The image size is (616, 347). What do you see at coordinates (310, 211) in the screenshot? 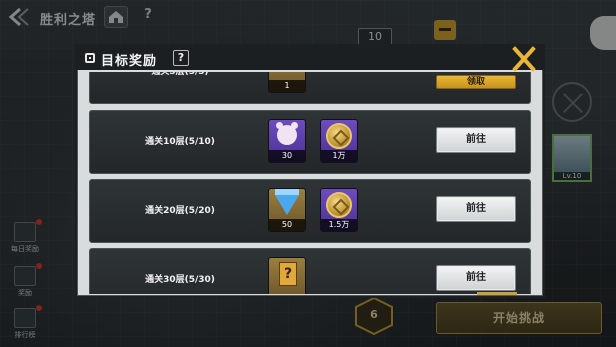
I see `reward-row: 通关20层(5/20) 50 1.5万 前往` at bounding box center [310, 211].